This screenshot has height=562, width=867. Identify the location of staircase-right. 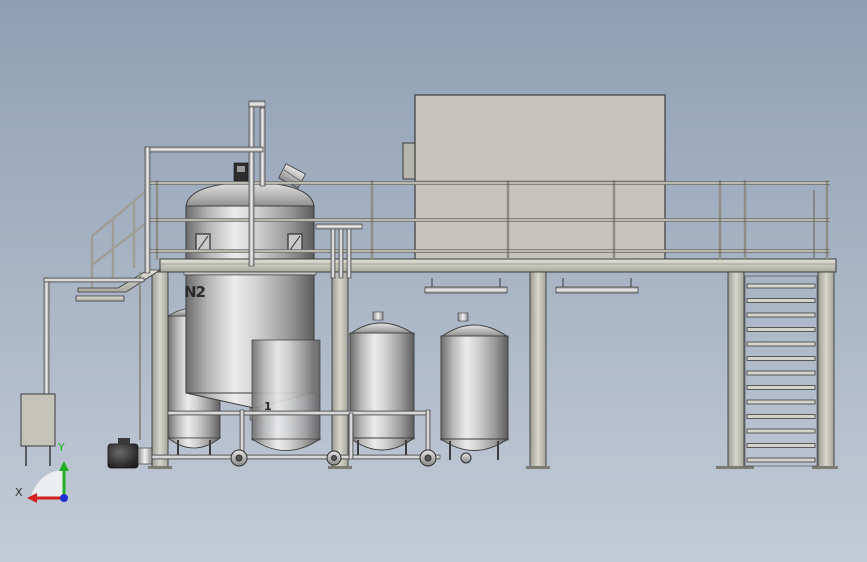
(781, 328).